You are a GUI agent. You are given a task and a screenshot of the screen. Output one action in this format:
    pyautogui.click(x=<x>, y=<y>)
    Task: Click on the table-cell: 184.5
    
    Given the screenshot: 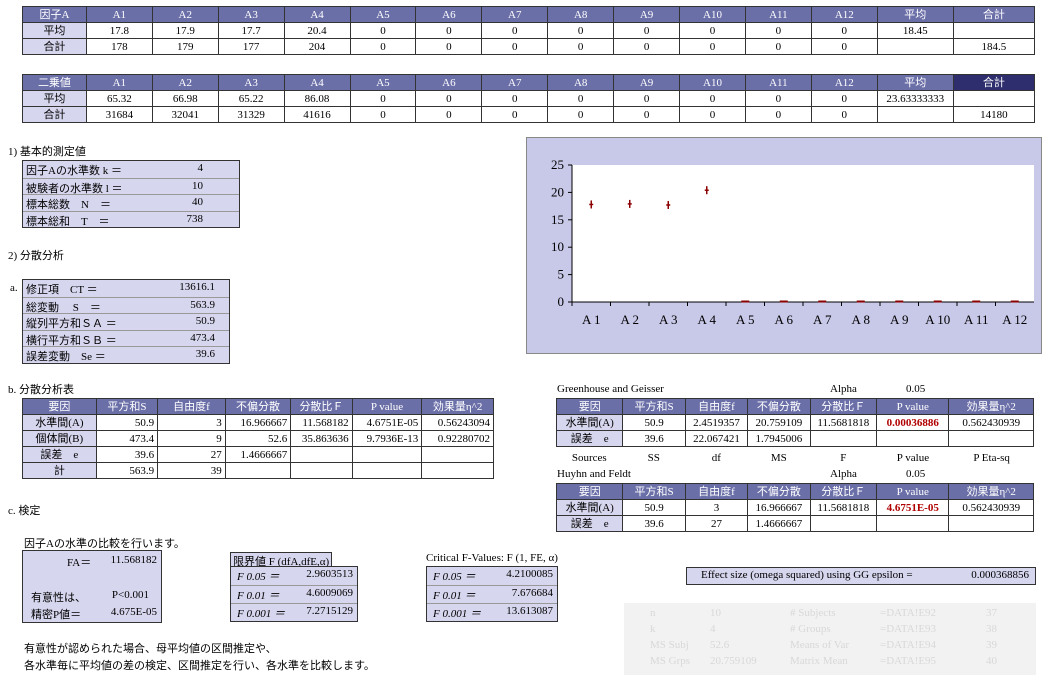 What is the action you would take?
    pyautogui.click(x=994, y=46)
    